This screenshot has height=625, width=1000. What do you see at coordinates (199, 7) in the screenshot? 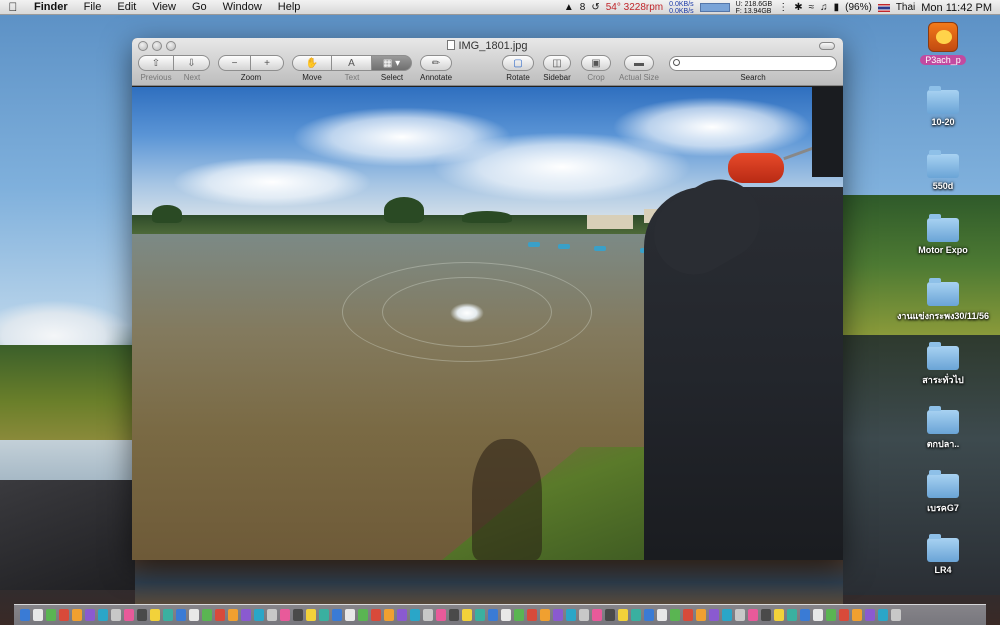
I see `menu-go: Go` at bounding box center [199, 7].